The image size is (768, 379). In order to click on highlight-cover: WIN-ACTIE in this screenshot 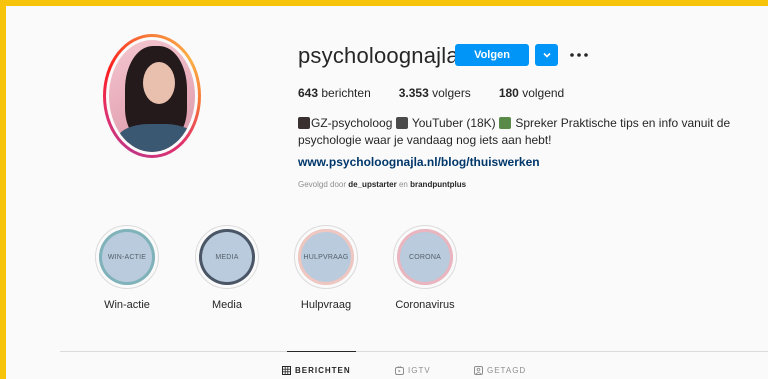, I will do `click(127, 257)`.